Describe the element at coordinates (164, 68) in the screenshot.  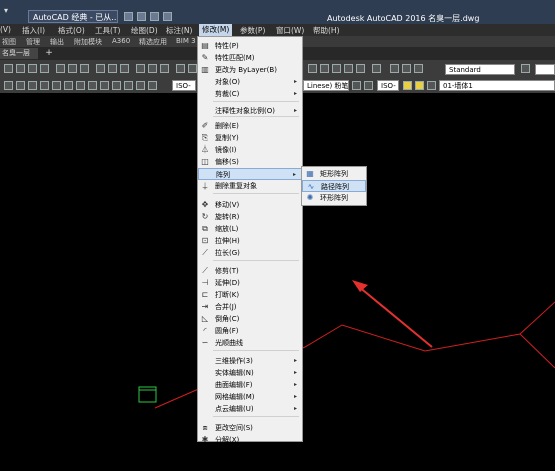
I see `redo-tool-icon` at that location.